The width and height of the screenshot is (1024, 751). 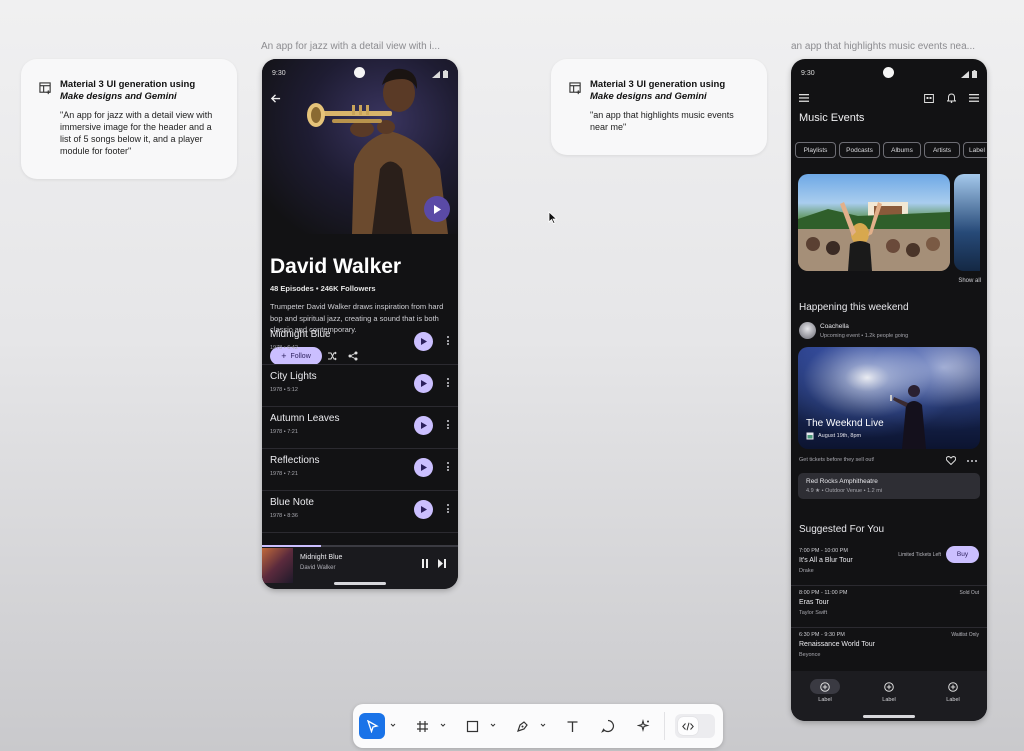 I want to click on prompt-title-em: Make designs and Gemini, so click(x=648, y=96).